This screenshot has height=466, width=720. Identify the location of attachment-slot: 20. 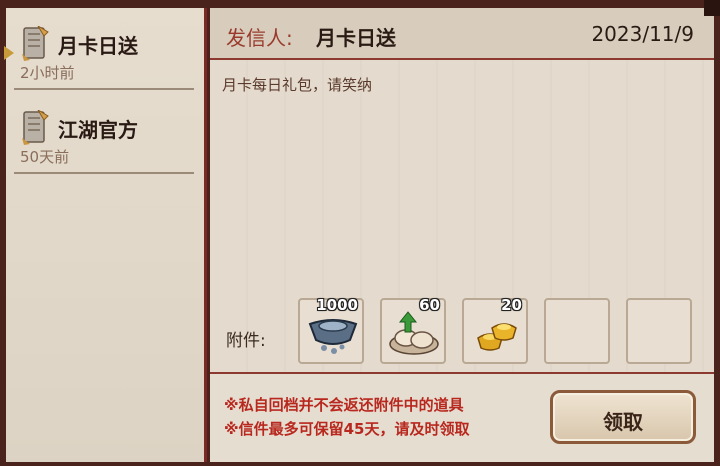
(495, 330).